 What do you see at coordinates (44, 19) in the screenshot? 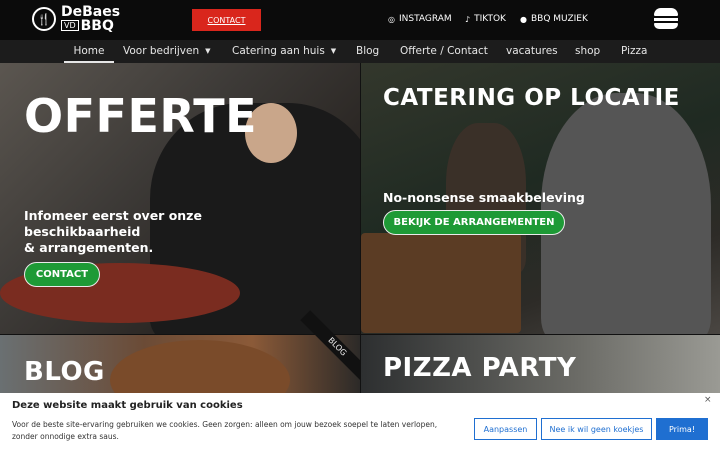
I see `fork-knife-icon: 🍴` at bounding box center [44, 19].